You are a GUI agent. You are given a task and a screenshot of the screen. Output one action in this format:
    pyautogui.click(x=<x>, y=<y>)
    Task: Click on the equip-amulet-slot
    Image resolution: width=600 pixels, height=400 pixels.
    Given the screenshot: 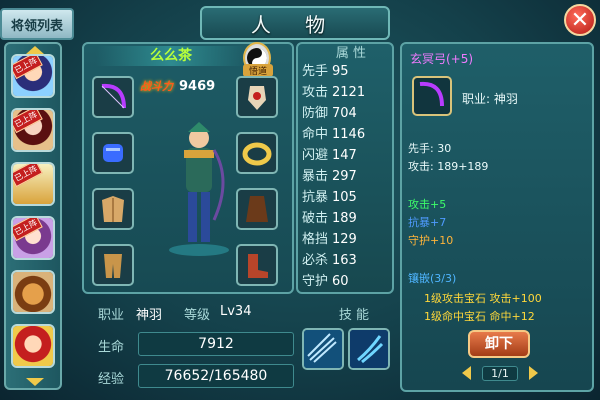 What is the action you would take?
    pyautogui.click(x=257, y=97)
    